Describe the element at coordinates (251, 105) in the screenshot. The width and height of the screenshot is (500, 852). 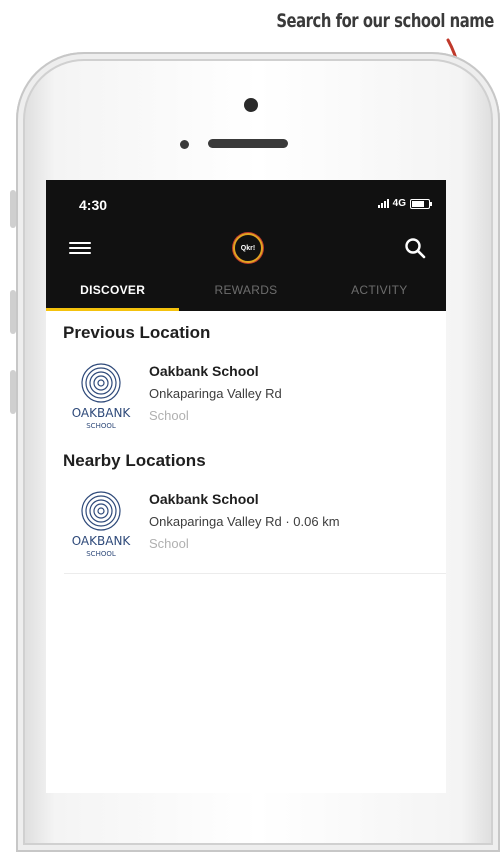
I see `front-camera` at that location.